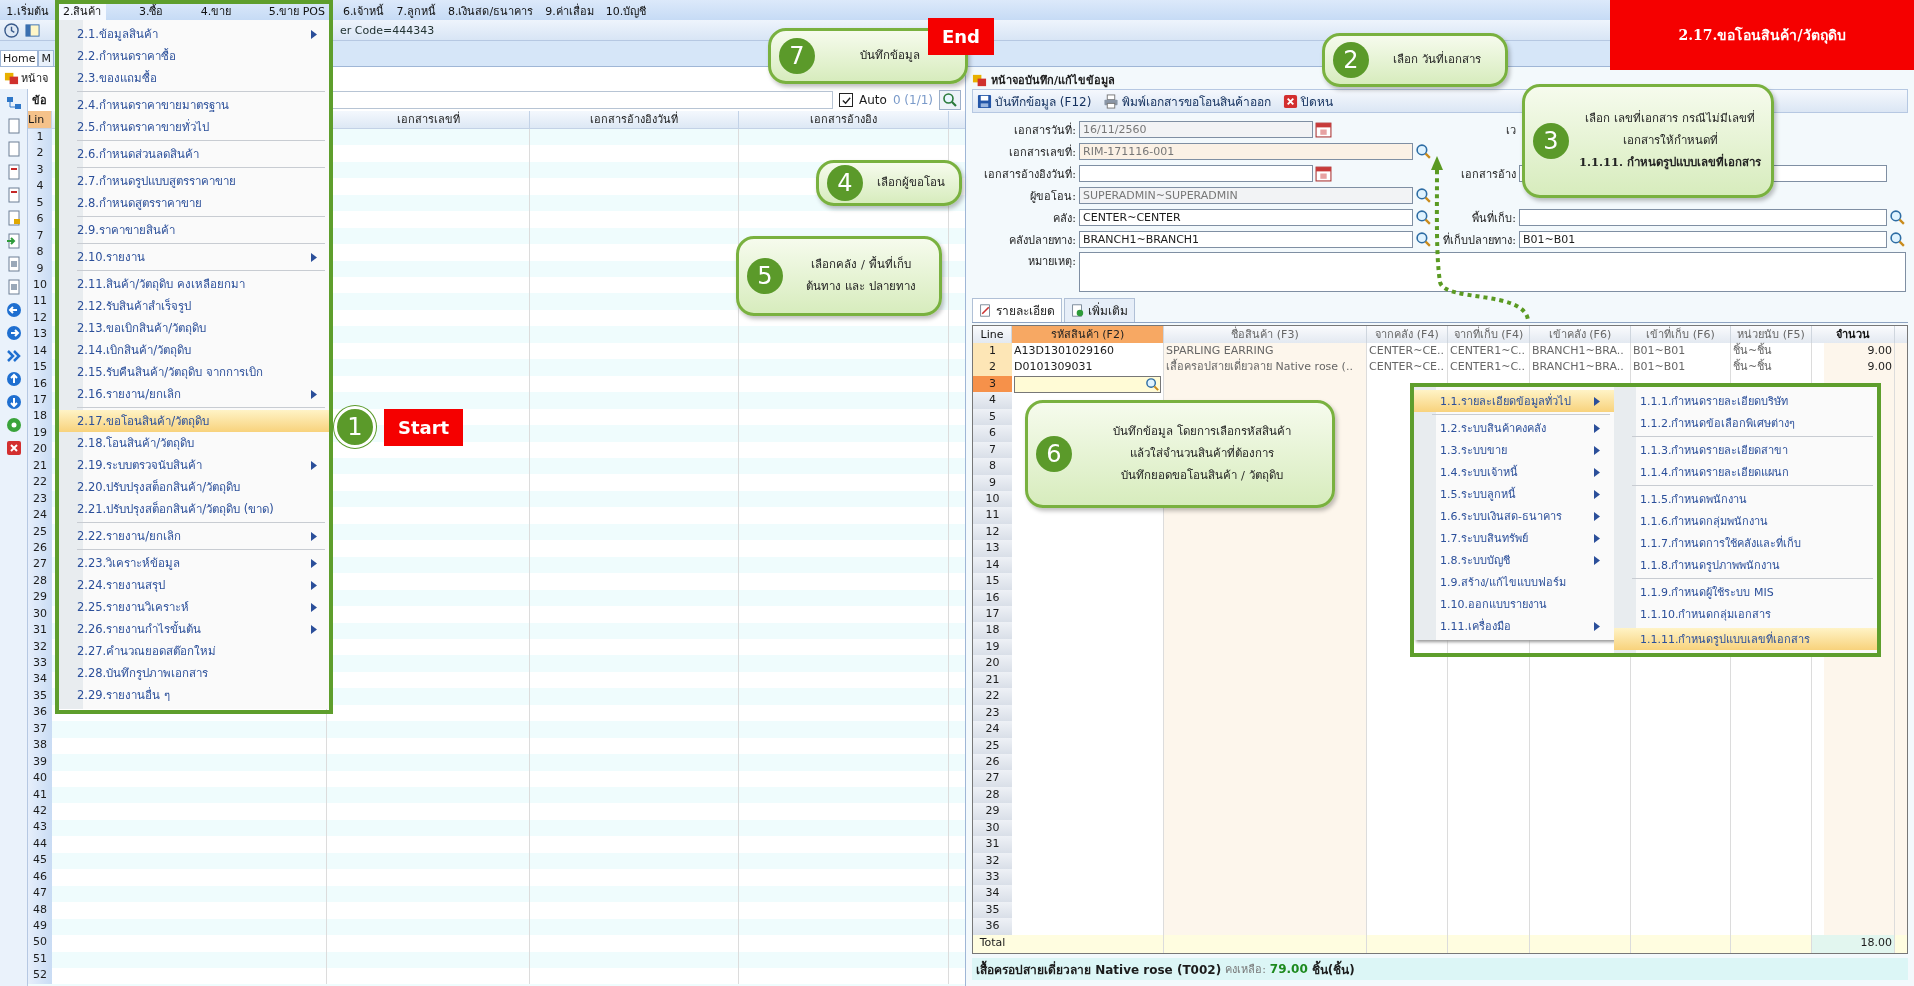 This screenshot has width=1914, height=986. I want to click on menu-item: 2.2.กำหนดราคาซื้อ, so click(194, 56).